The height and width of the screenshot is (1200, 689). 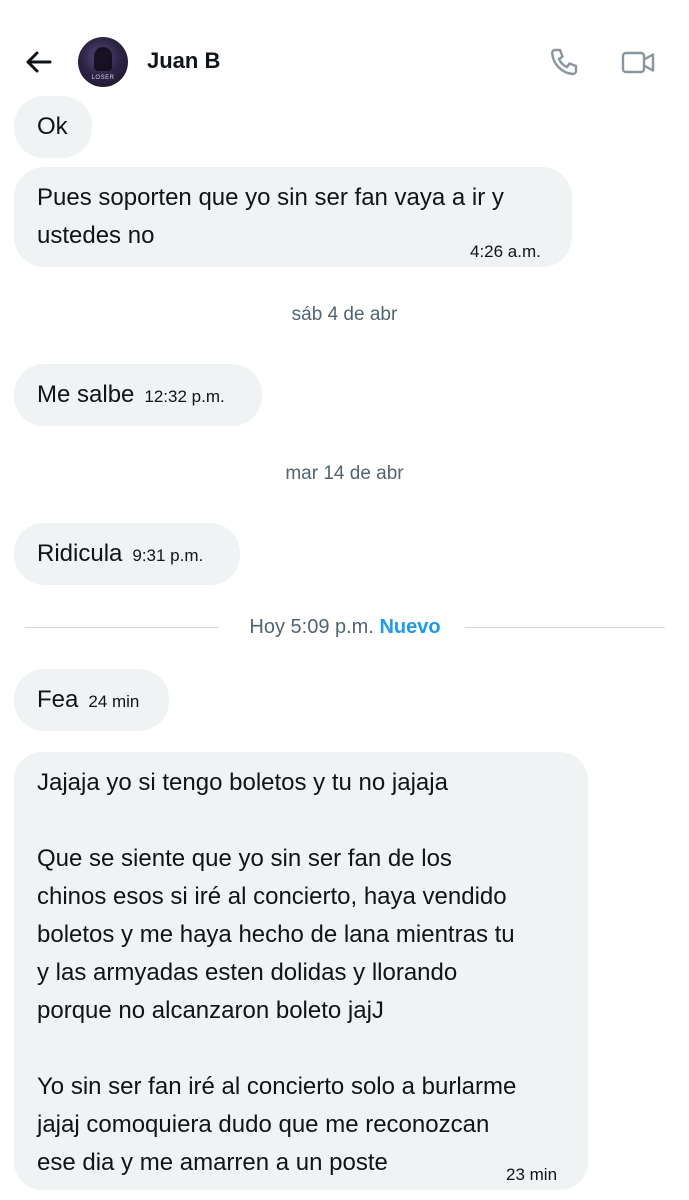 I want to click on message-bubble: Ridicula 9:31 p.m., so click(x=127, y=554).